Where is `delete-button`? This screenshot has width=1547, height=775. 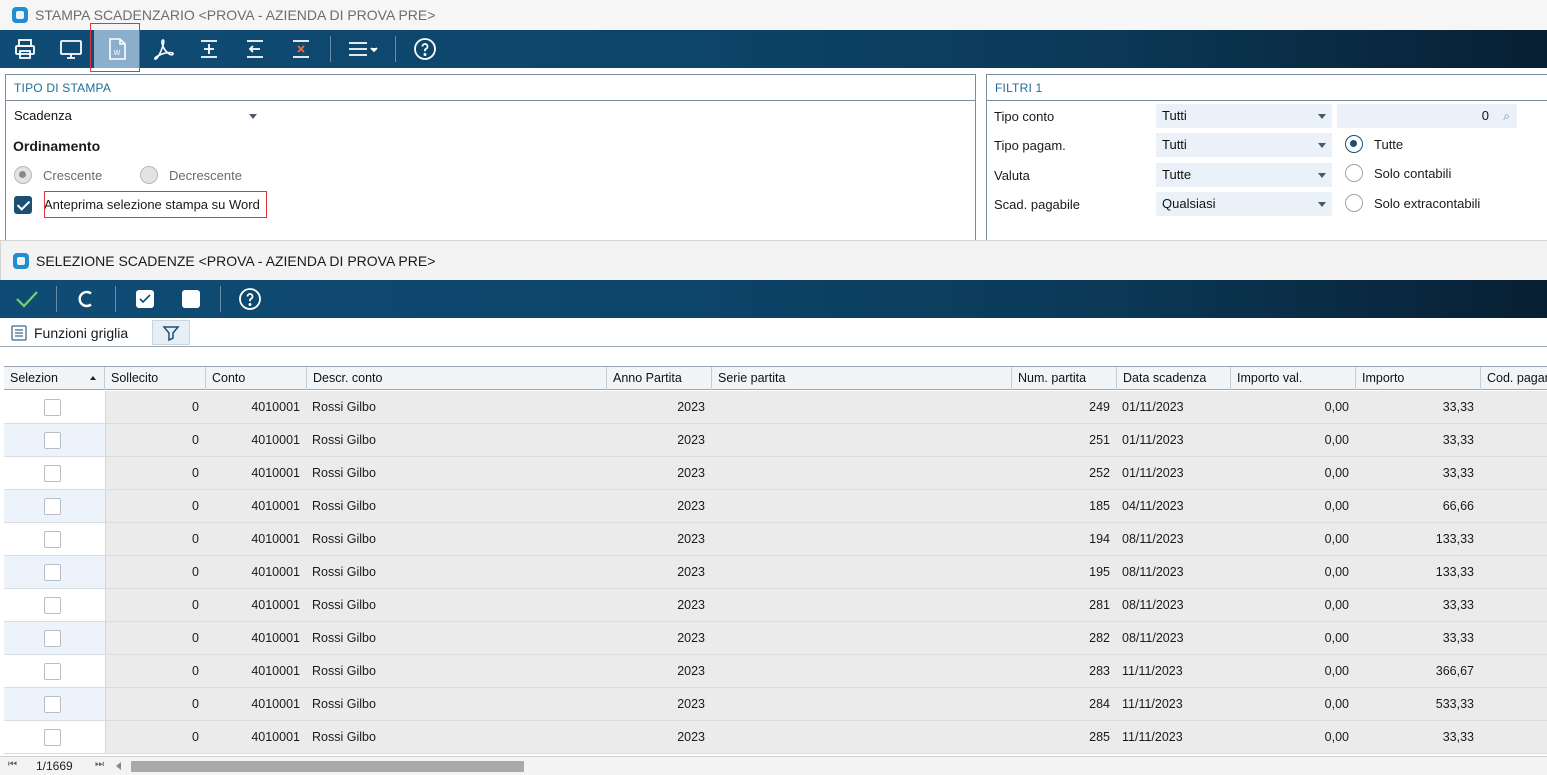 delete-button is located at coordinates (301, 49).